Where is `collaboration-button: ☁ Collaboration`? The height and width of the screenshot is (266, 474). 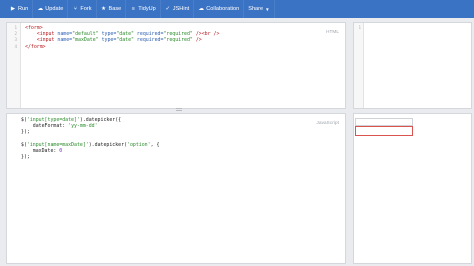 collaboration-button: ☁ Collaboration is located at coordinates (219, 9).